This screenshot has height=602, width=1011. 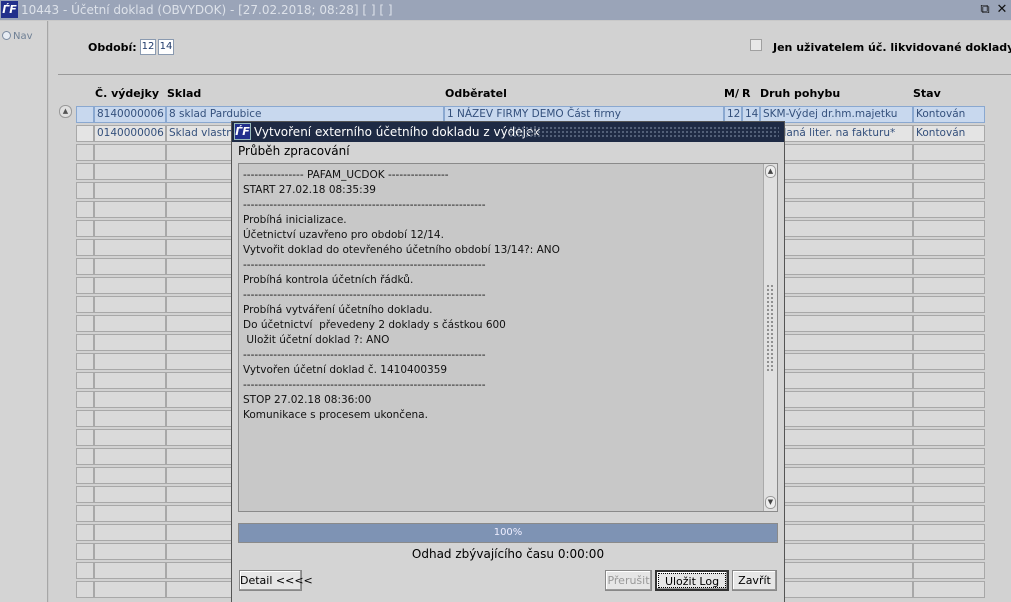 What do you see at coordinates (692, 580) in the screenshot?
I see `save-log-button: Uložit Log` at bounding box center [692, 580].